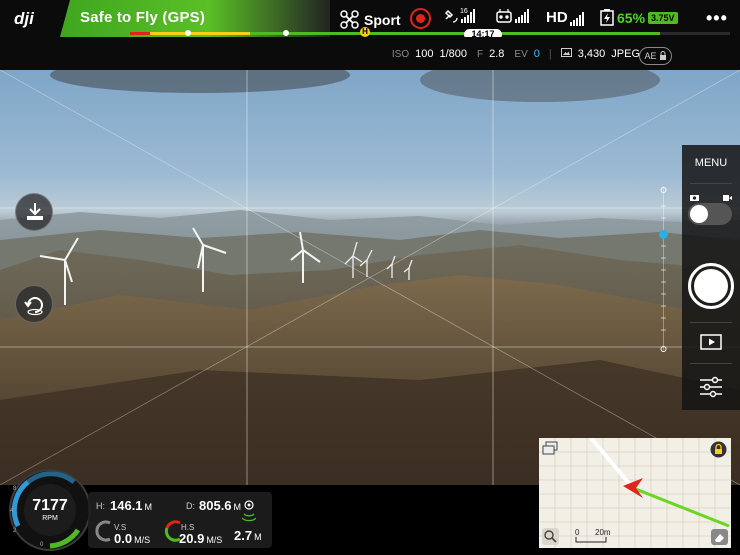 Image resolution: width=740 pixels, height=555 pixels. I want to click on minimap: 0 20m, so click(635, 493).